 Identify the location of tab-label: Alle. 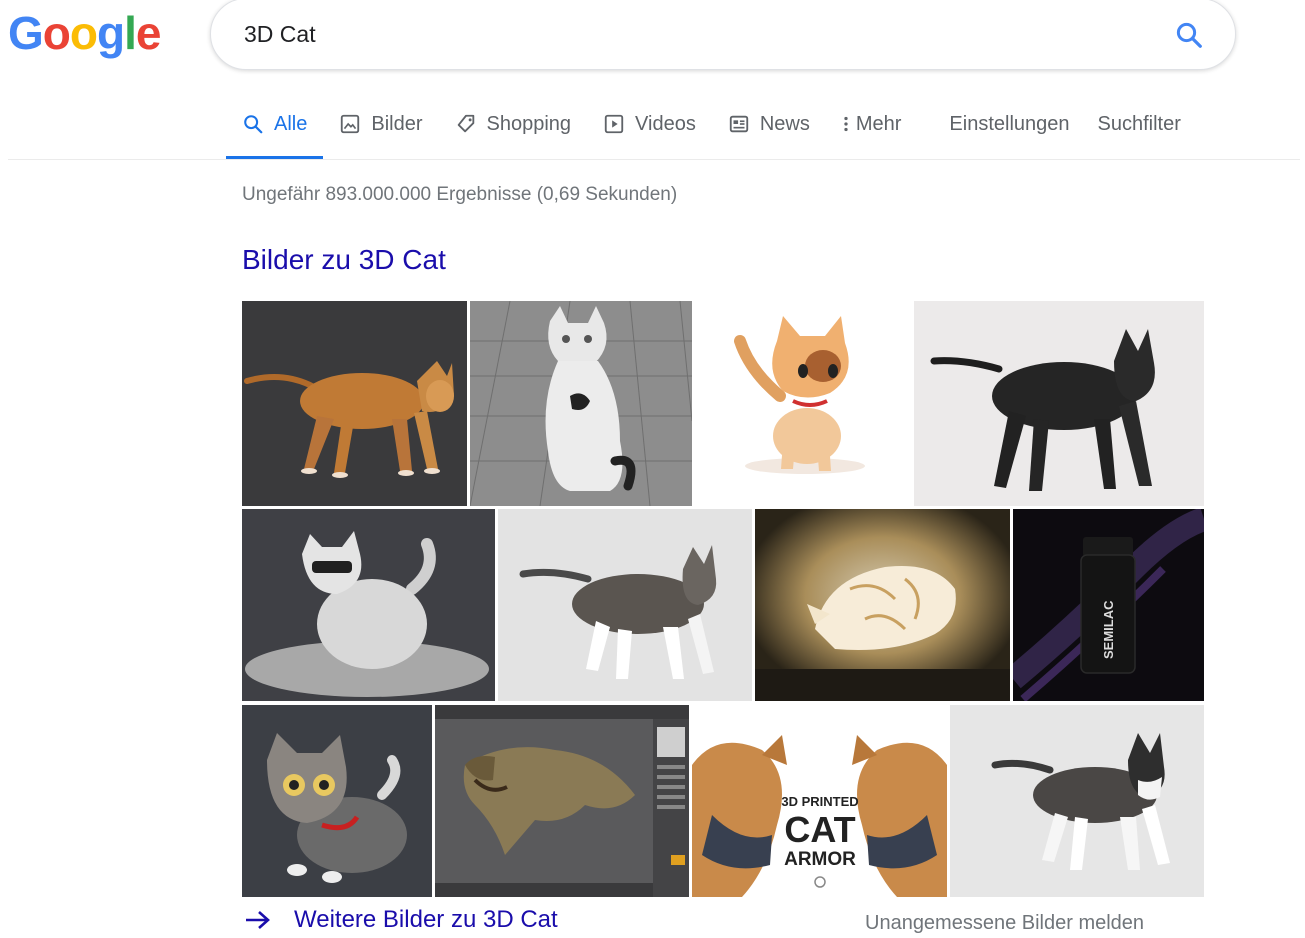
(291, 123).